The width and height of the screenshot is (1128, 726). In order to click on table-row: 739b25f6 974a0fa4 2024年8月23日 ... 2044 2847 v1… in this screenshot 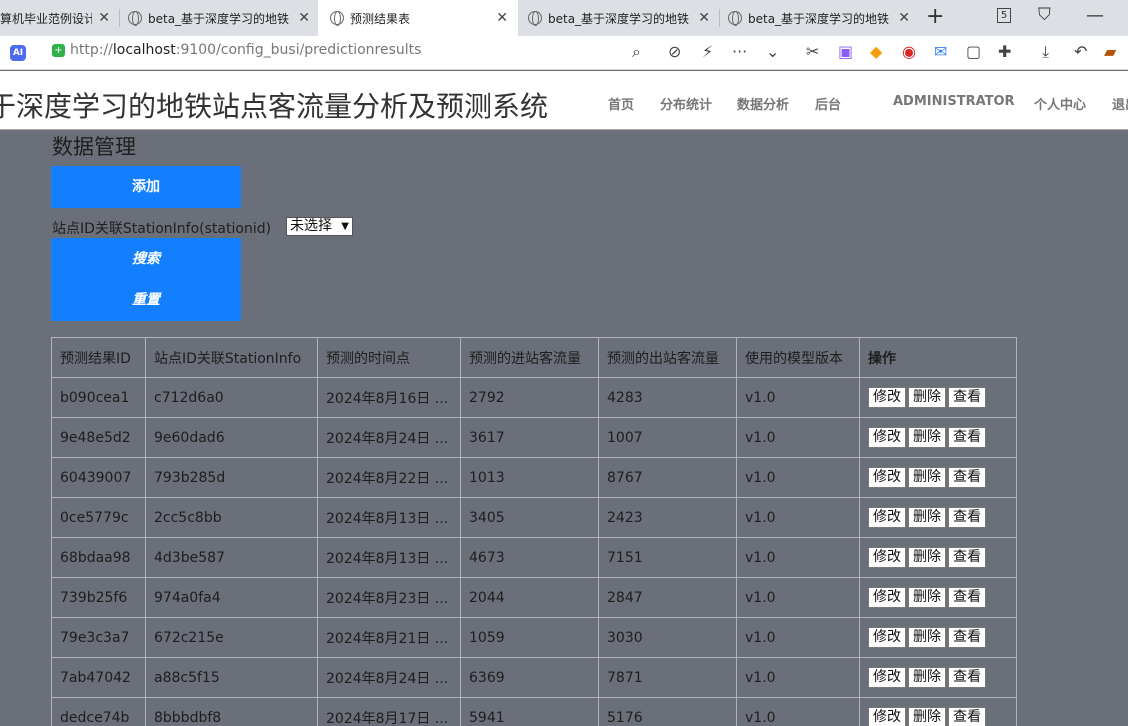, I will do `click(534, 597)`.